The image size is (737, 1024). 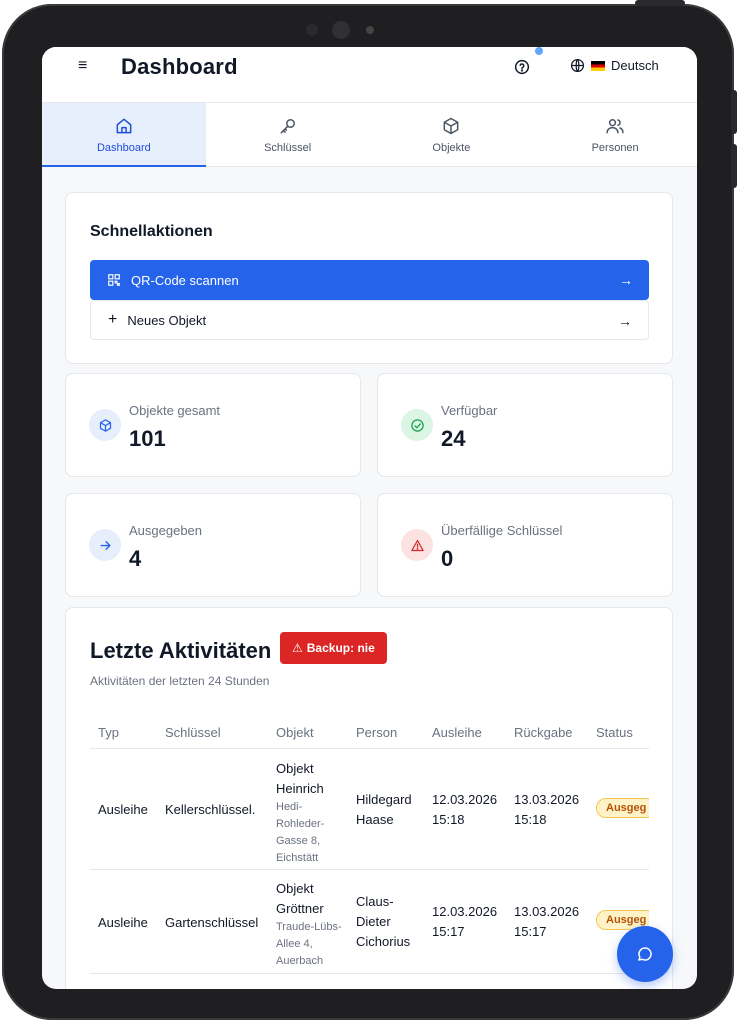 I want to click on stat-card-issued: Ausgegeben 4, so click(x=213, y=545).